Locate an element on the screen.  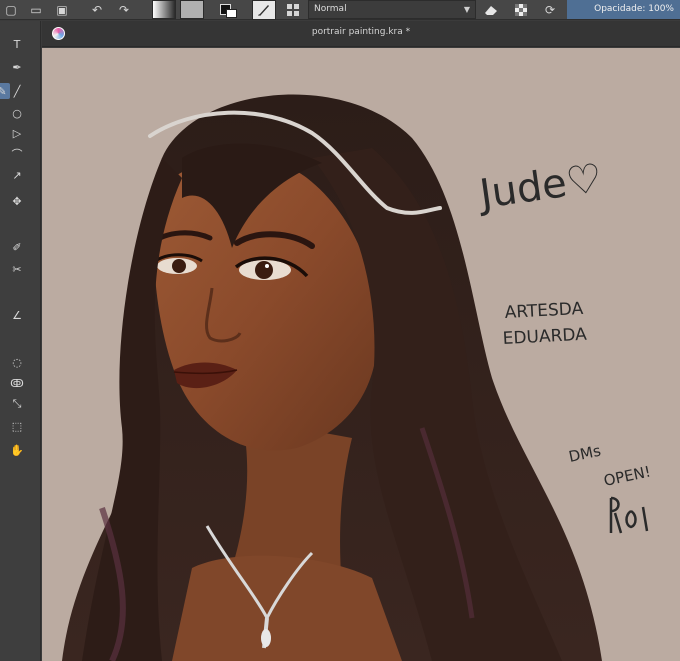
similar-selection-tool-icon: ⬚ is located at coordinates (17, 426).